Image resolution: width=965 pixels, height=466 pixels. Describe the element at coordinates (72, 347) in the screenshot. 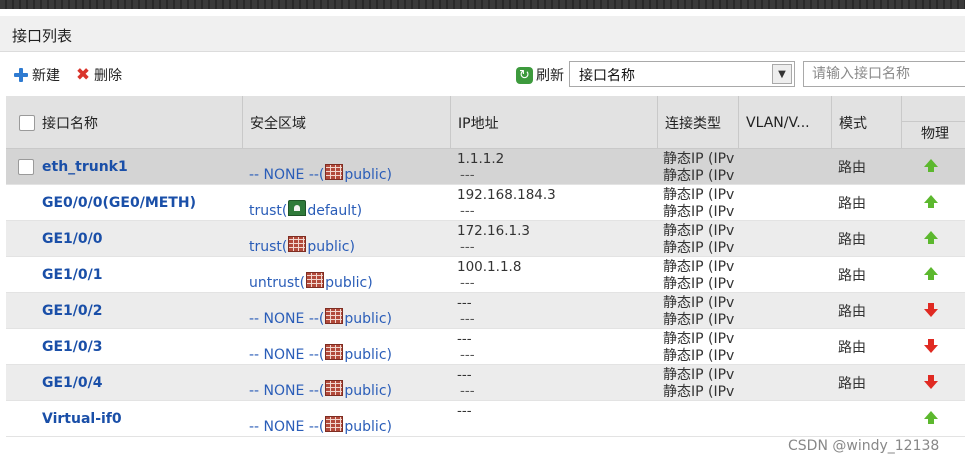

I see `interface-name-link: GE1/0/3` at that location.